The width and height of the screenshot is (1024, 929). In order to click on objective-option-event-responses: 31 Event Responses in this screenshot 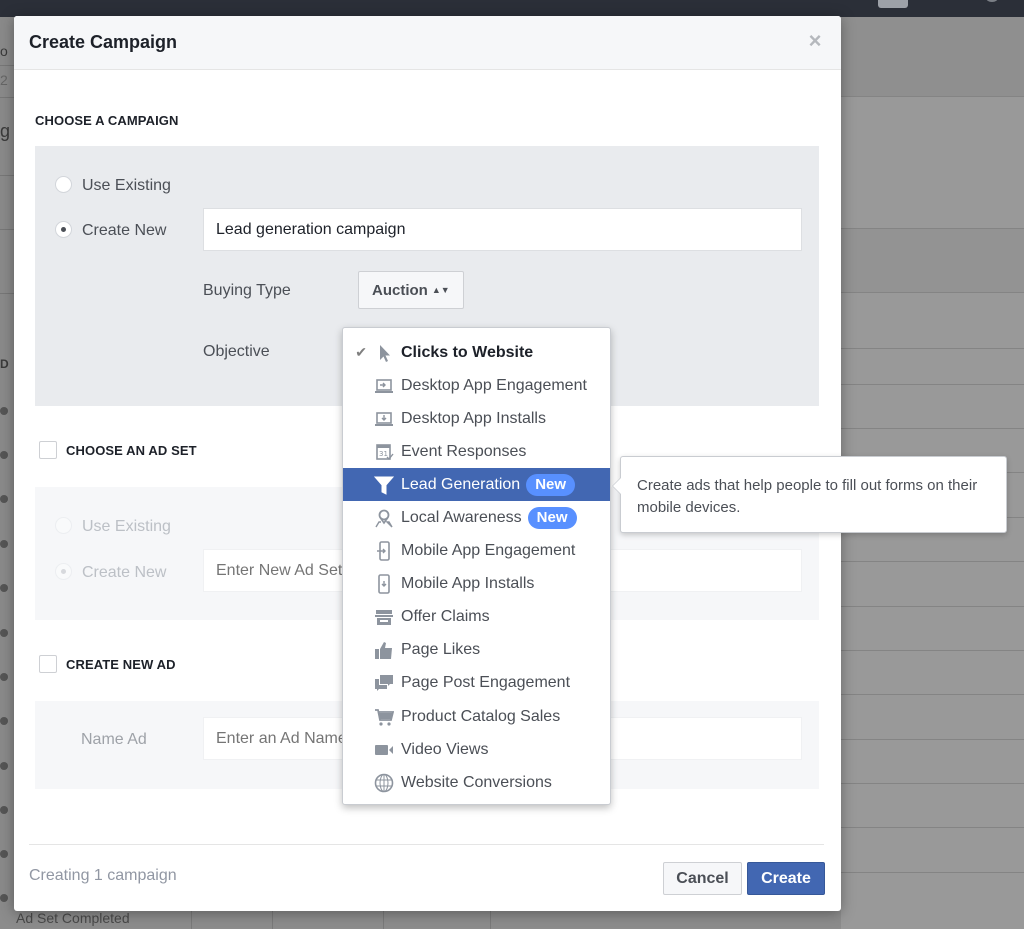, I will do `click(476, 451)`.